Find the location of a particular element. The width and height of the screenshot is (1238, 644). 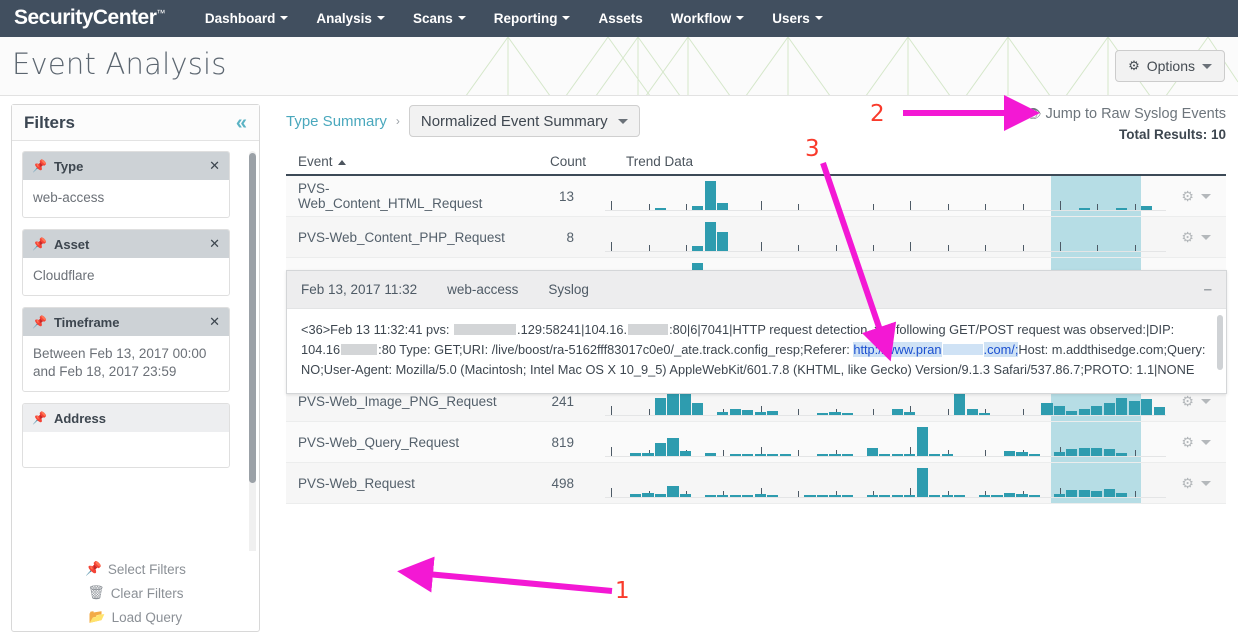

nav-item-reporting: Reporting is located at coordinates (532, 18).